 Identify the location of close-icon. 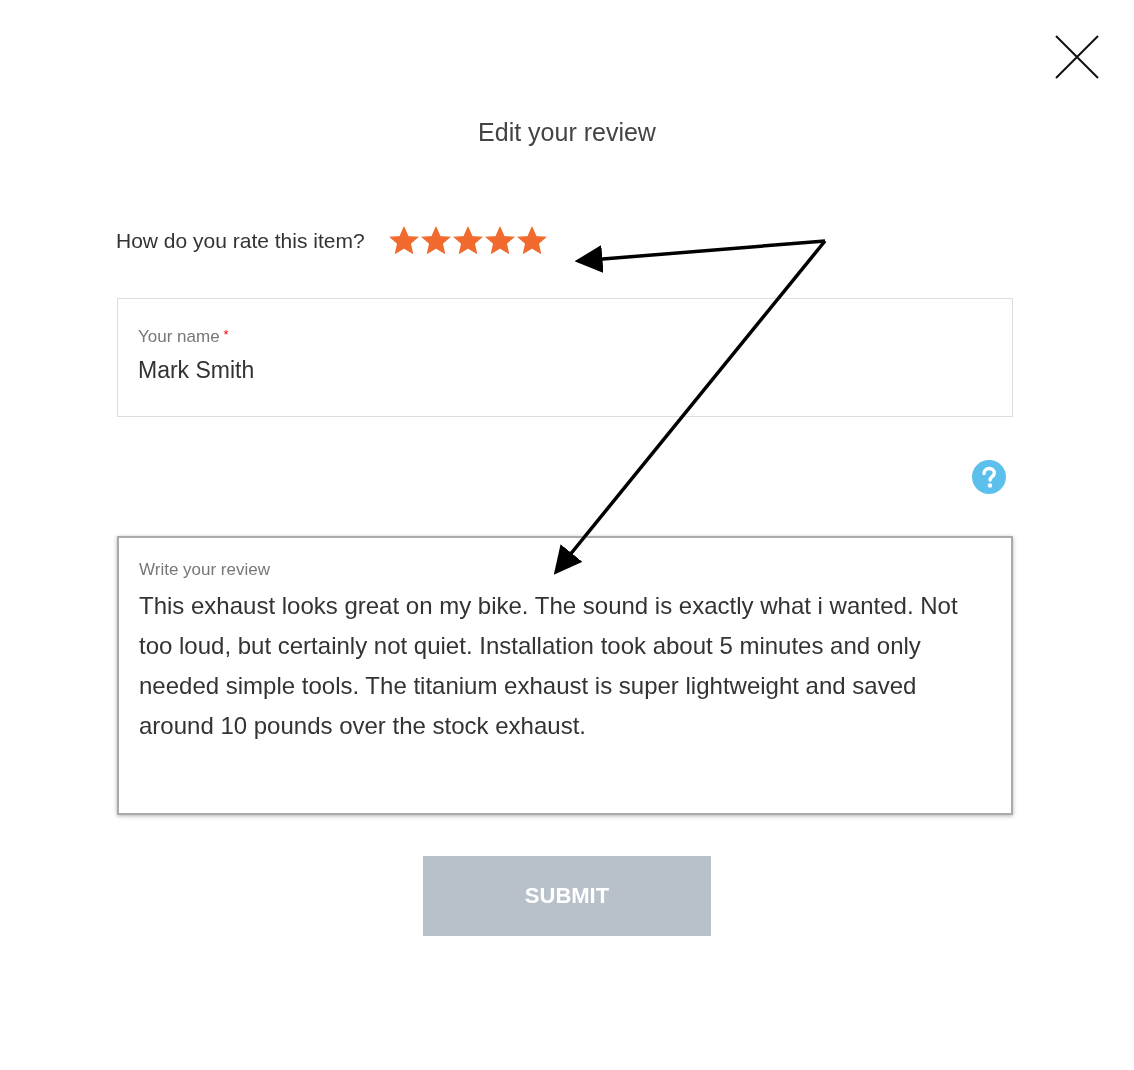
(1077, 57).